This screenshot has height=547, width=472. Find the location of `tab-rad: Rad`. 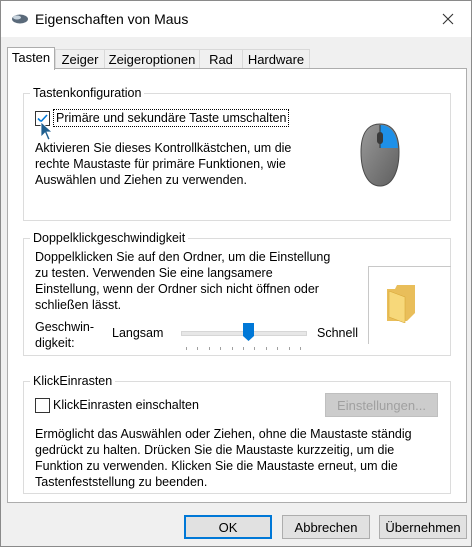

tab-rad: Rad is located at coordinates (221, 59).